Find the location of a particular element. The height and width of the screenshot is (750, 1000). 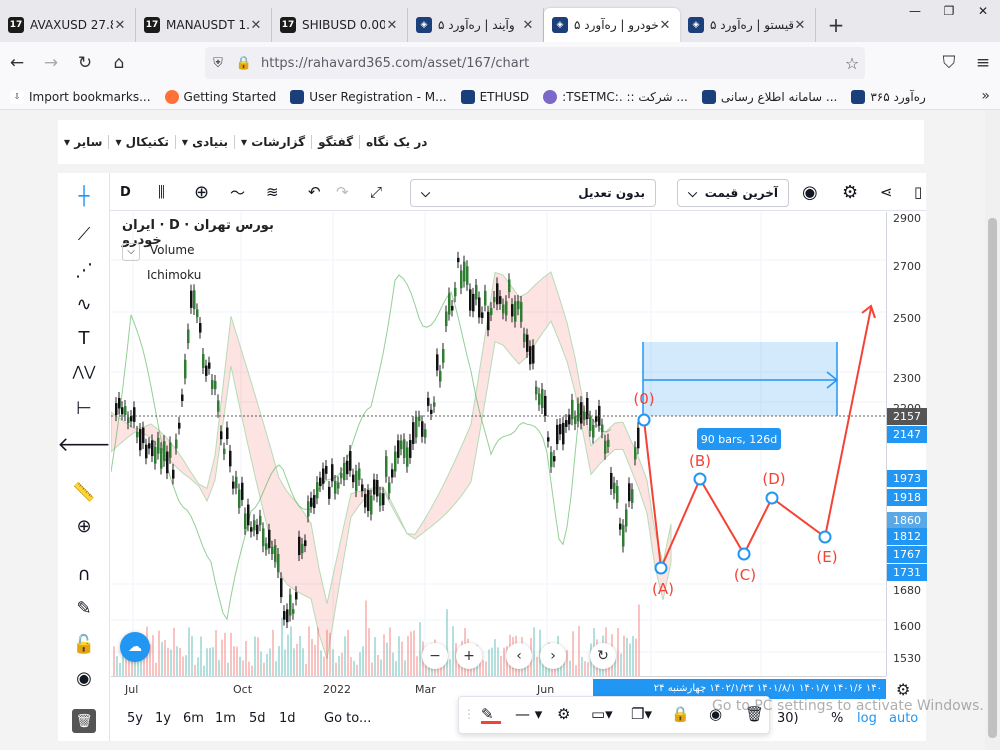

bookmark-star-icon: ☆ is located at coordinates (852, 63).